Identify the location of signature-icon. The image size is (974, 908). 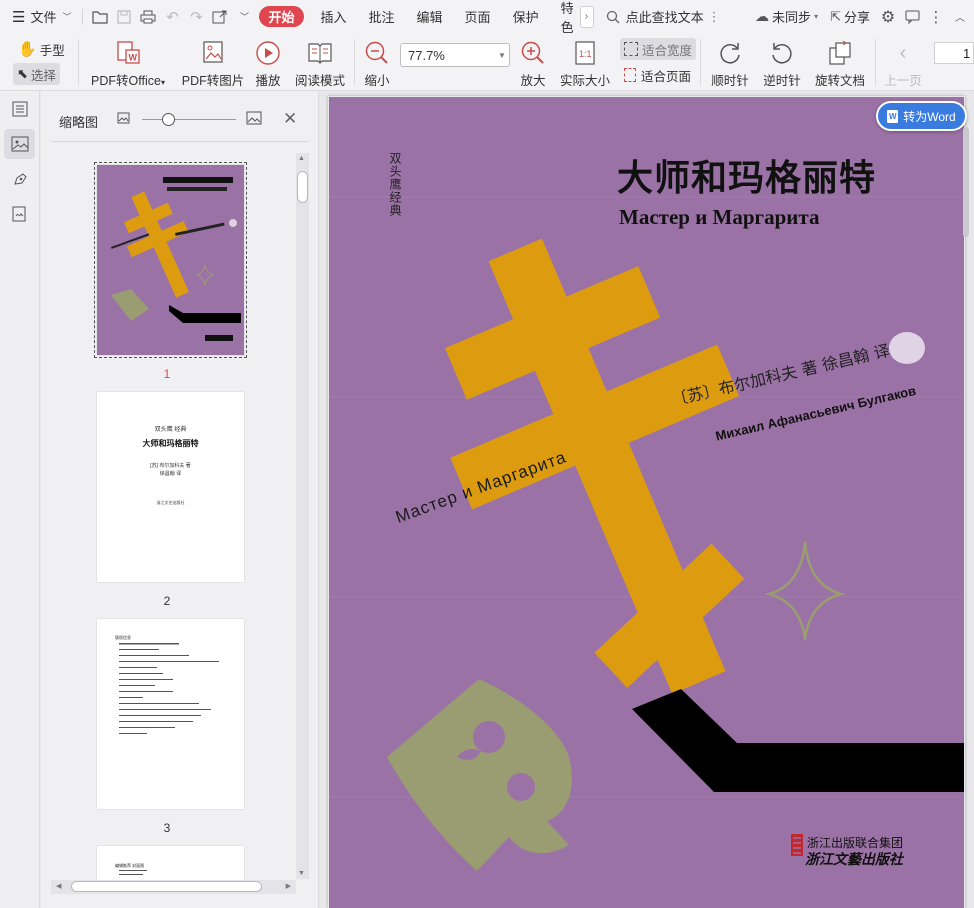
(19, 214).